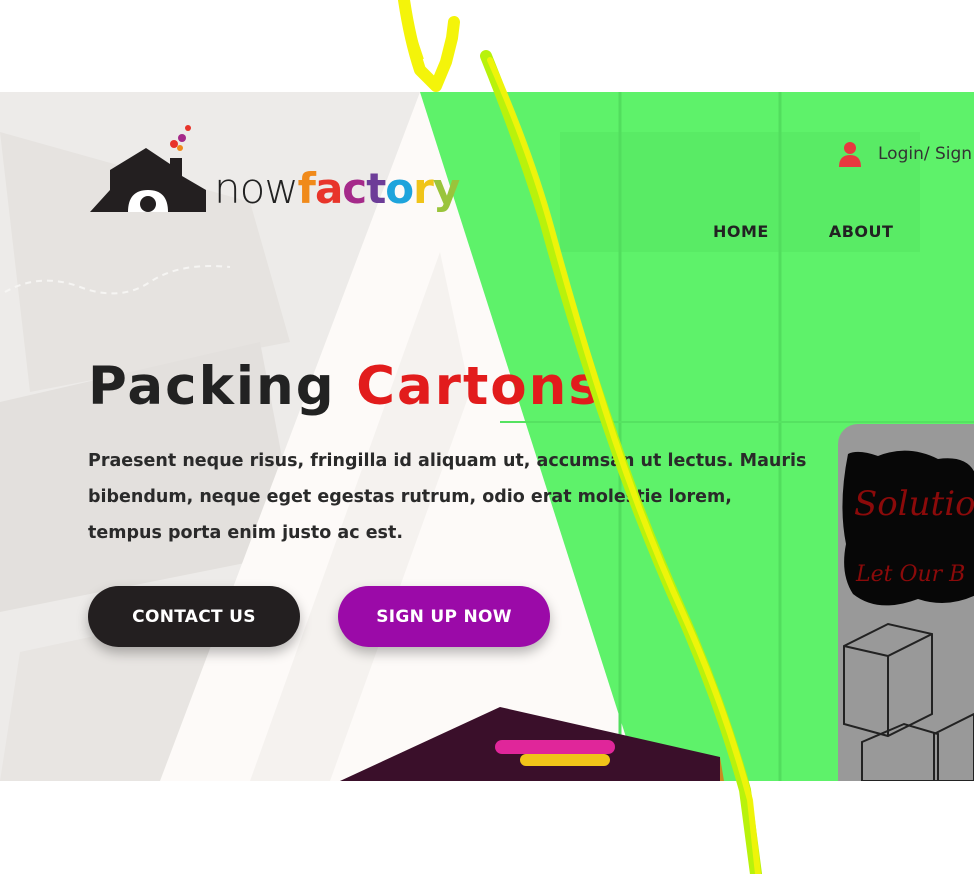 This screenshot has width=974, height=874. I want to click on side-card-line2: Let Our B, so click(911, 574).